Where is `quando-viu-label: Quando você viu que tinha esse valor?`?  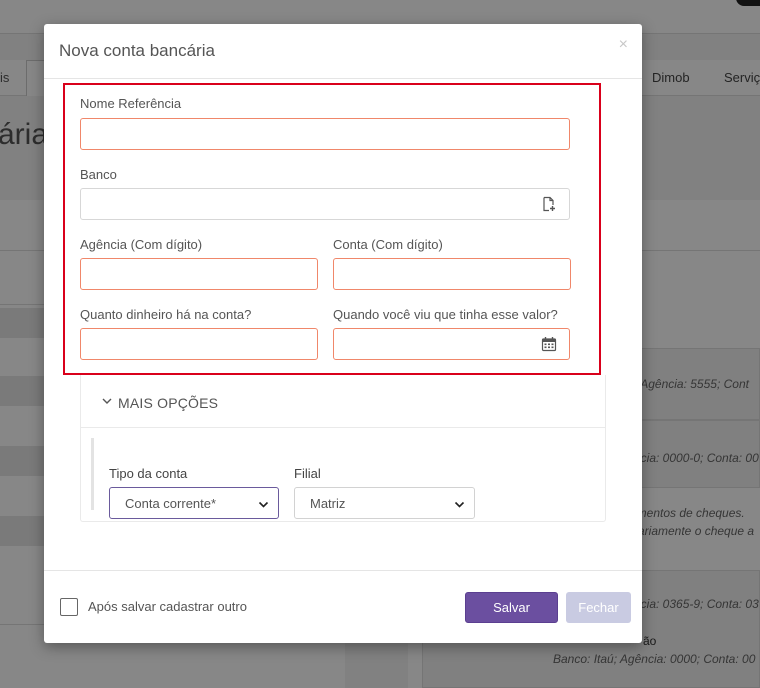
quando-viu-label: Quando você viu que tinha esse valor? is located at coordinates (445, 314).